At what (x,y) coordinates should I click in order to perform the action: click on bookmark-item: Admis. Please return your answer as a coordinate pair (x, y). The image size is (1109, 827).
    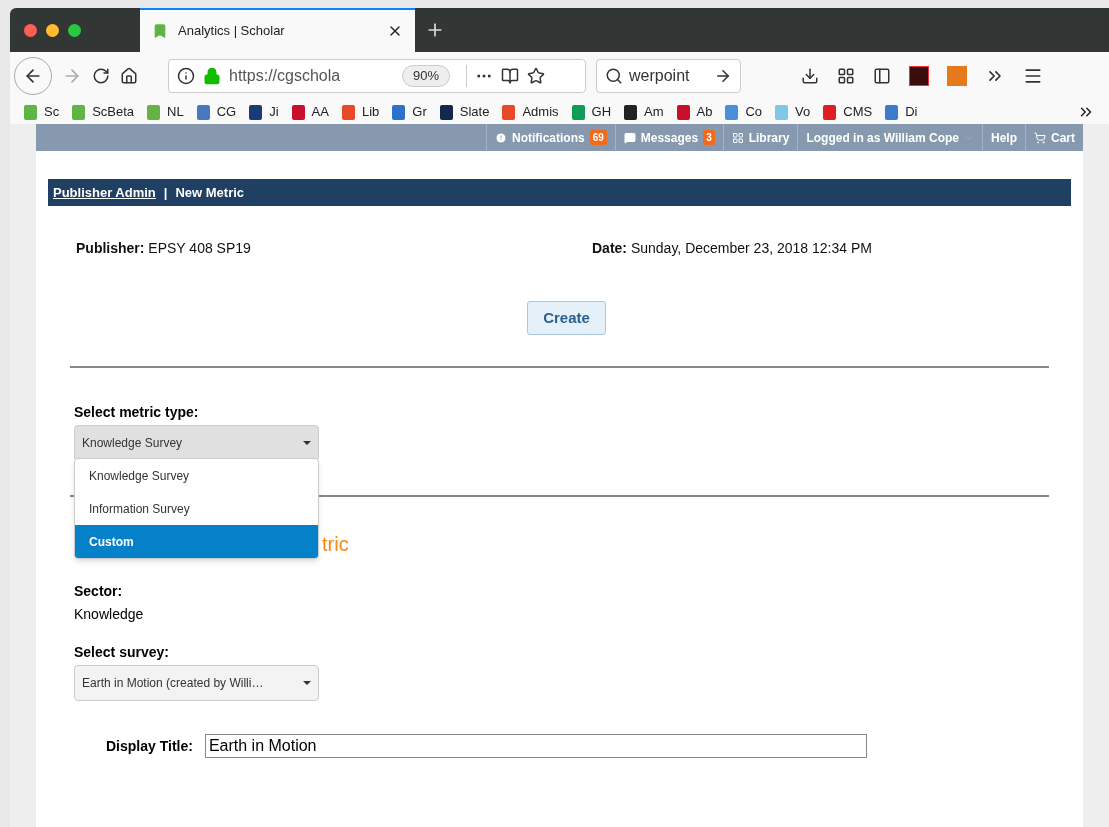
    Looking at the image, I should click on (530, 112).